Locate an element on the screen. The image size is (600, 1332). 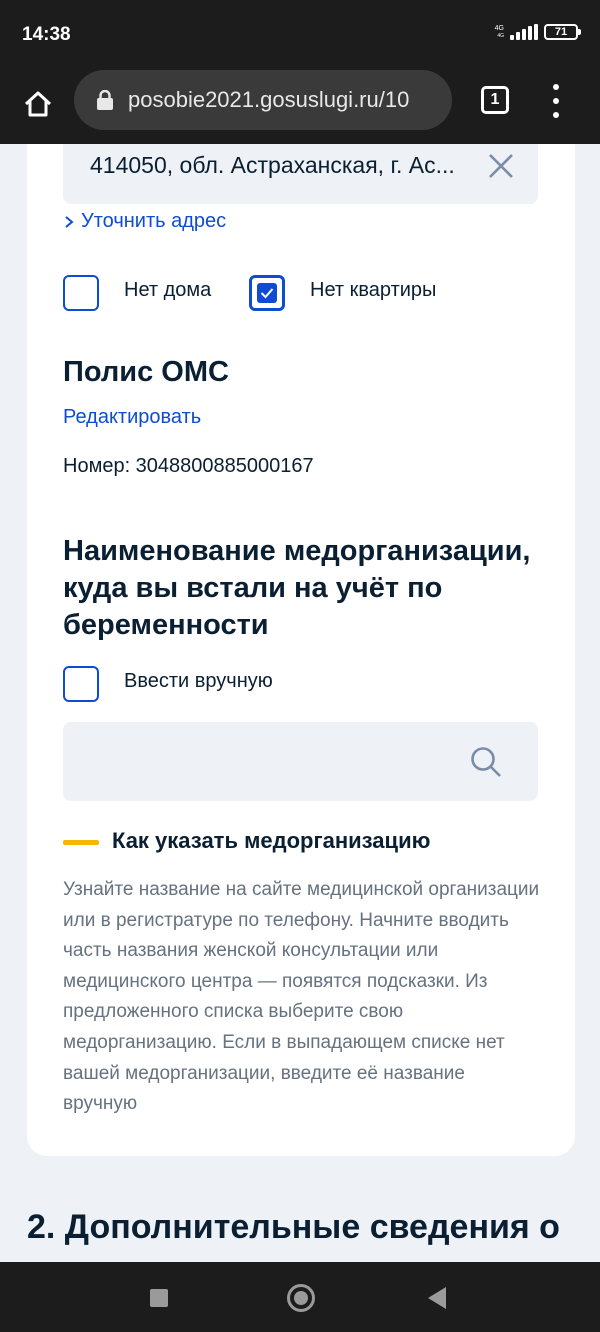
no-house-checkbox is located at coordinates (81, 293).